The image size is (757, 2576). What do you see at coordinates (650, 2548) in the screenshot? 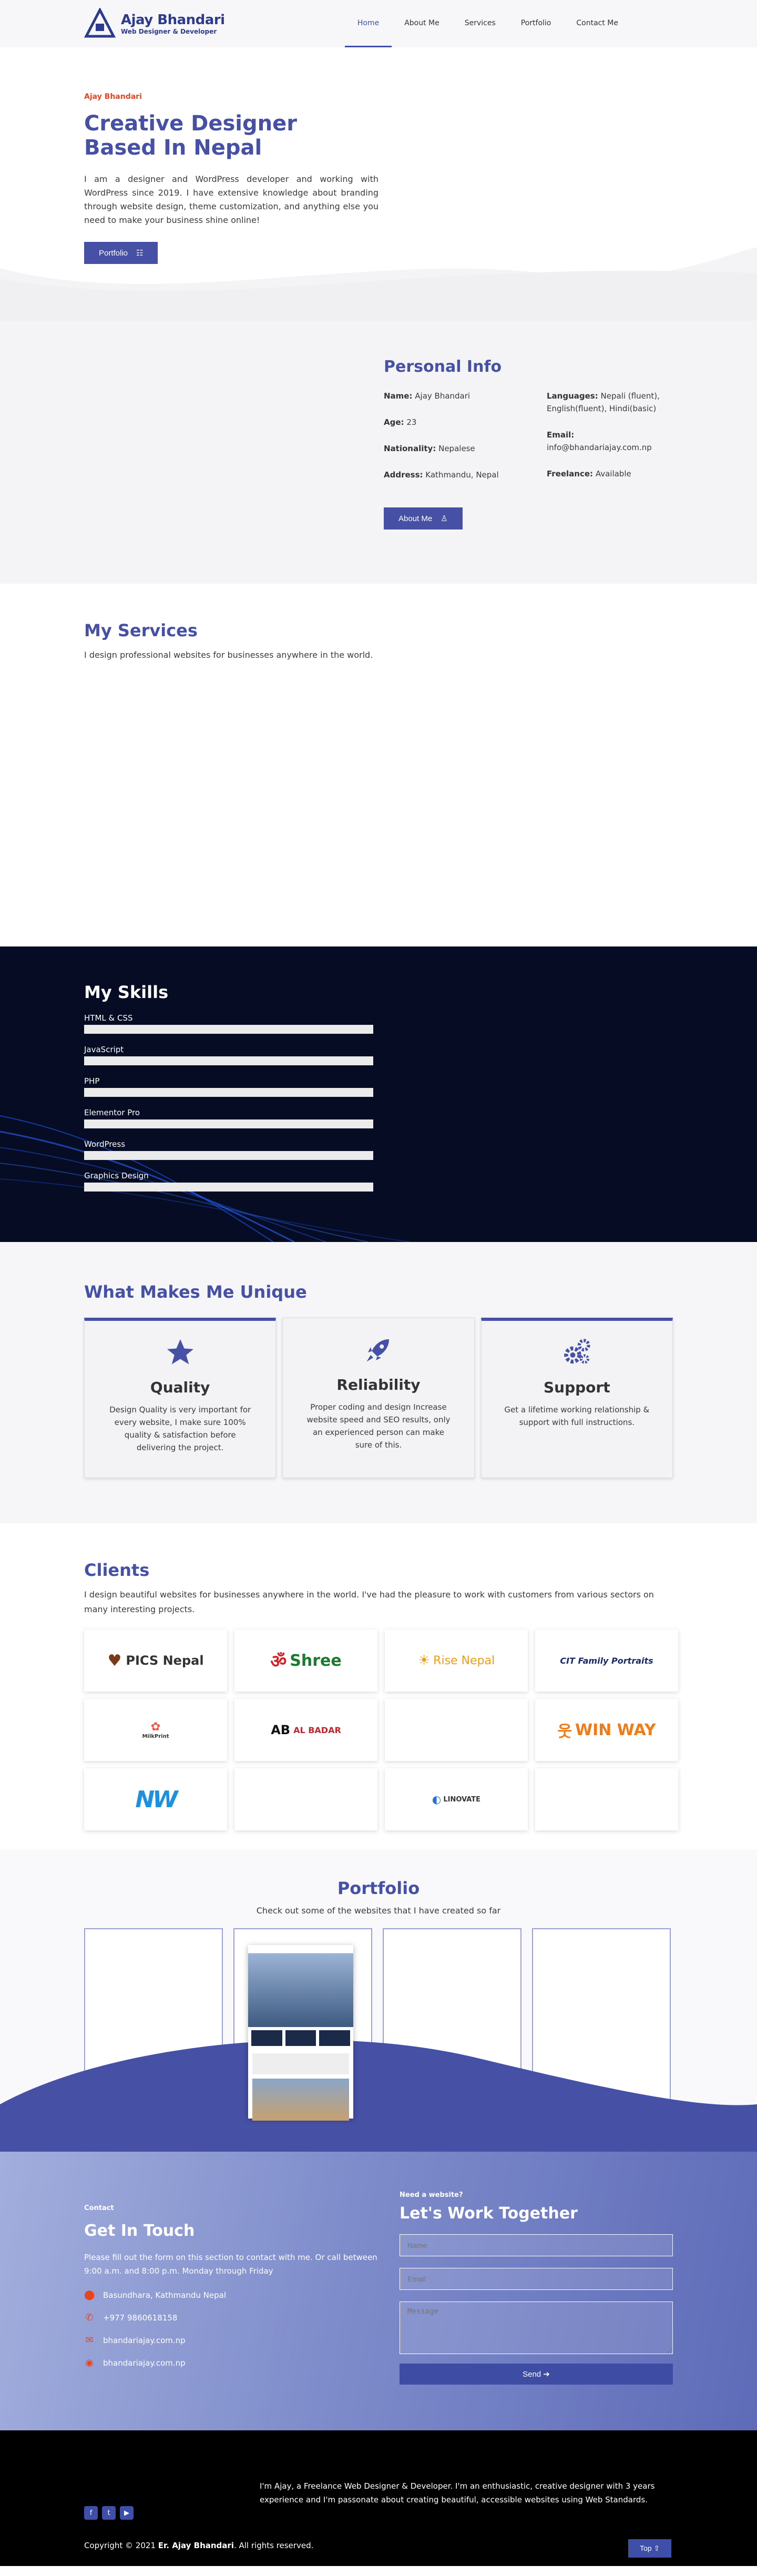
I see `back-to-top-button: Top ⇧` at bounding box center [650, 2548].